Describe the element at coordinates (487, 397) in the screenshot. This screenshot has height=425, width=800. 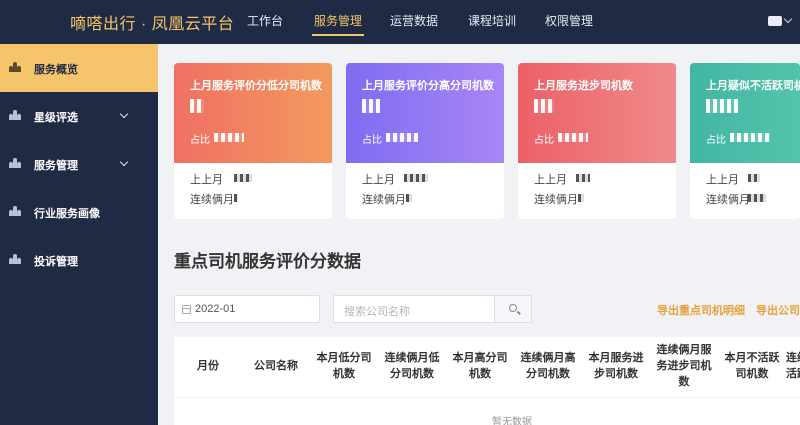
I see `table-divider` at that location.